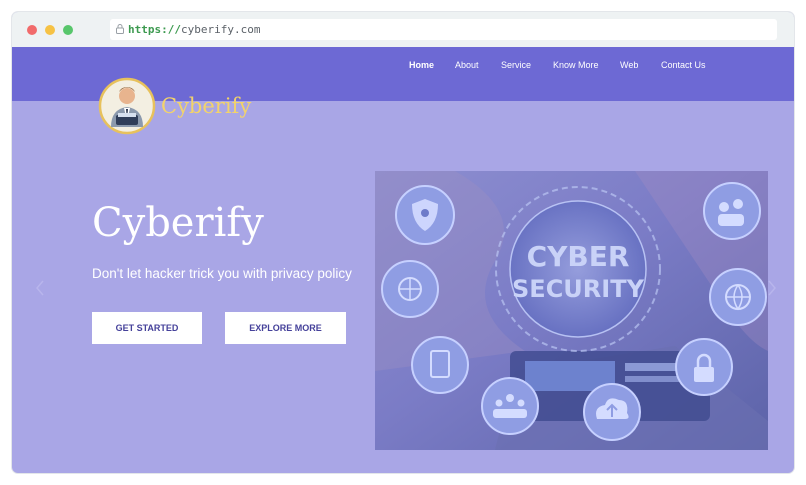  I want to click on people-icon, so click(510, 406).